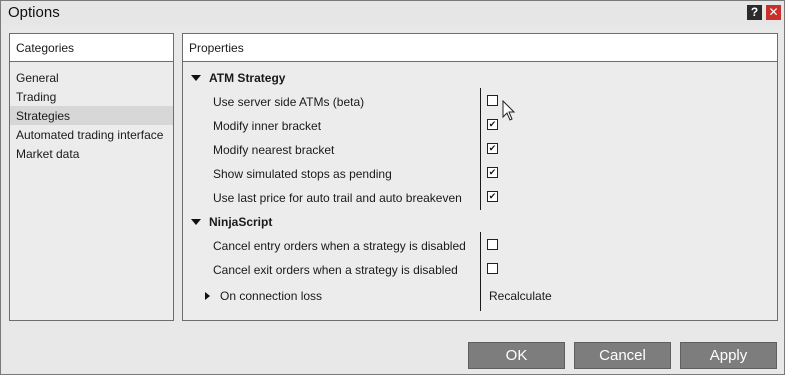  I want to click on section-atm-strategy: ATM Strategy, so click(238, 78).